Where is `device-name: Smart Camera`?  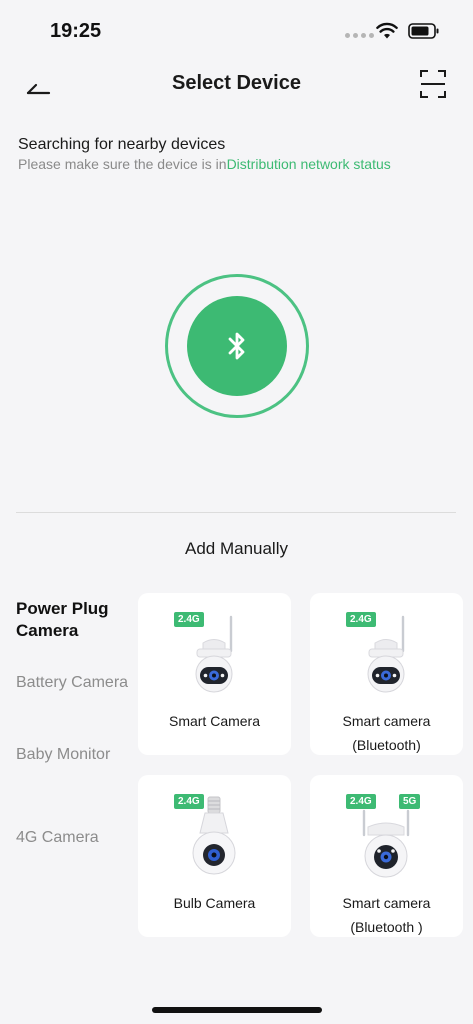
device-name: Smart Camera is located at coordinates (214, 721).